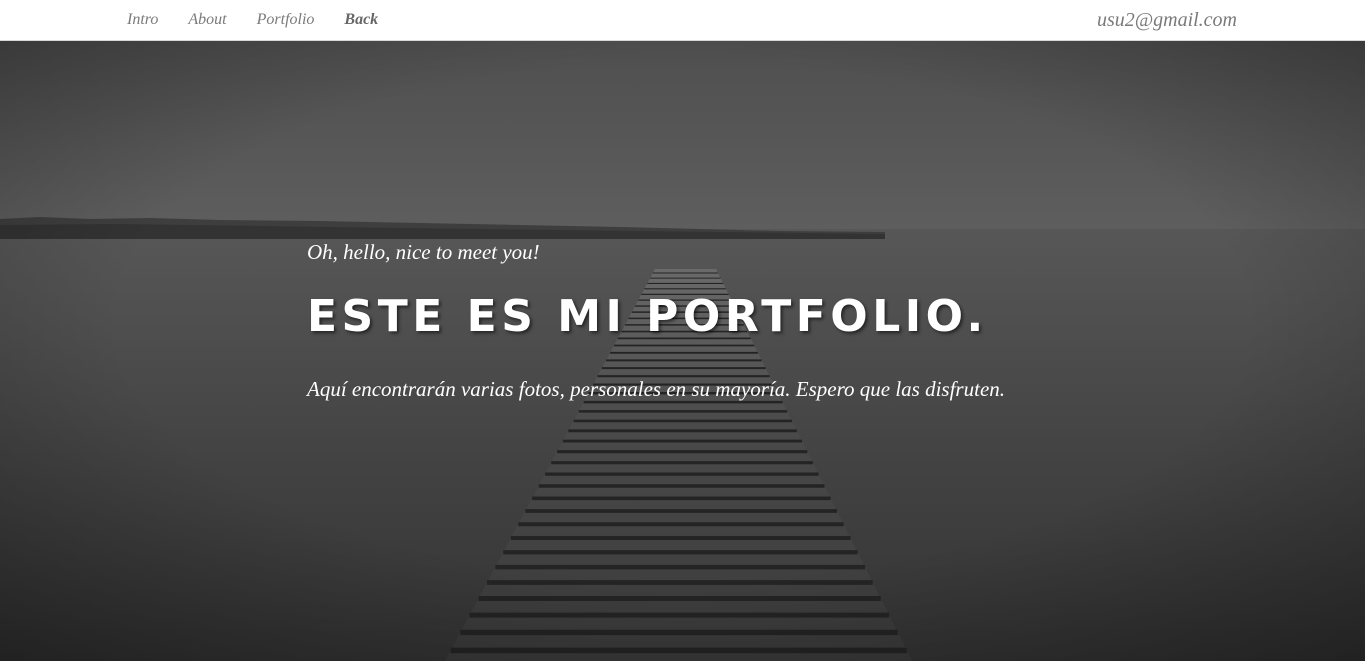 The width and height of the screenshot is (1365, 661). I want to click on hero-title: ESTE ES MI PORTFOLIO., so click(647, 316).